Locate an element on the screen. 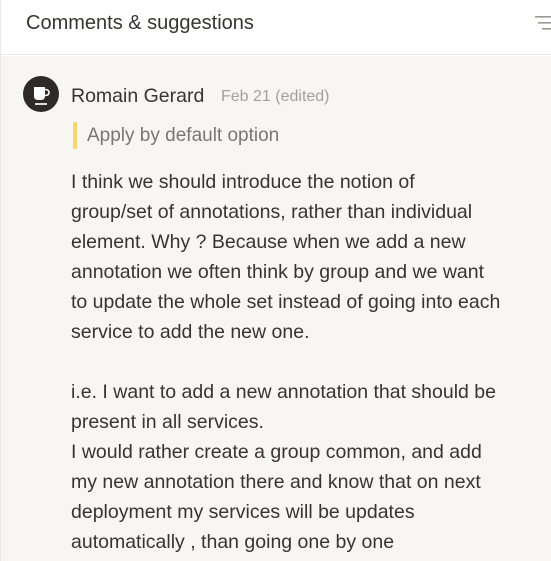 The height and width of the screenshot is (561, 551). panel-title: Comments & suggestions is located at coordinates (140, 23).